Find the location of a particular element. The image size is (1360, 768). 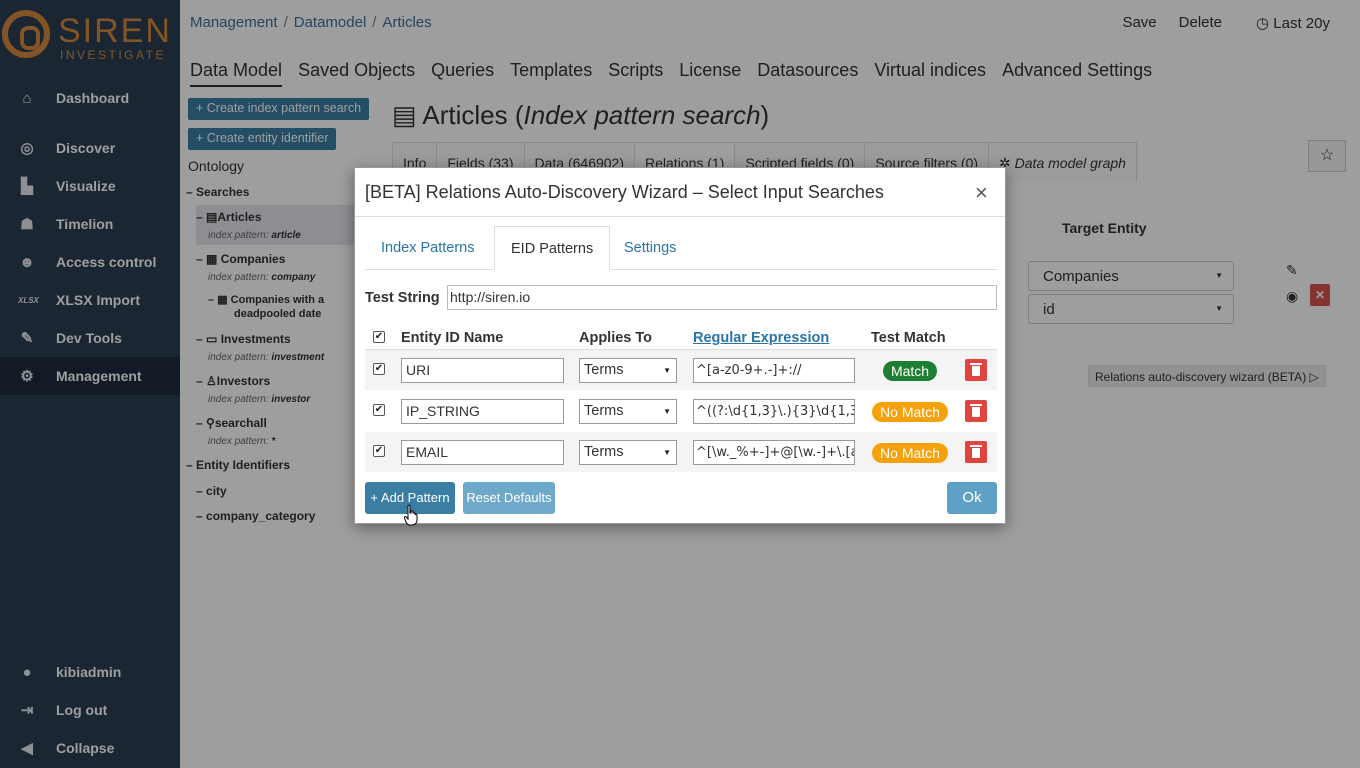

table-row: ✔ URI Terms ^[a-z0-9+.-]+:// Match is located at coordinates (681, 370).